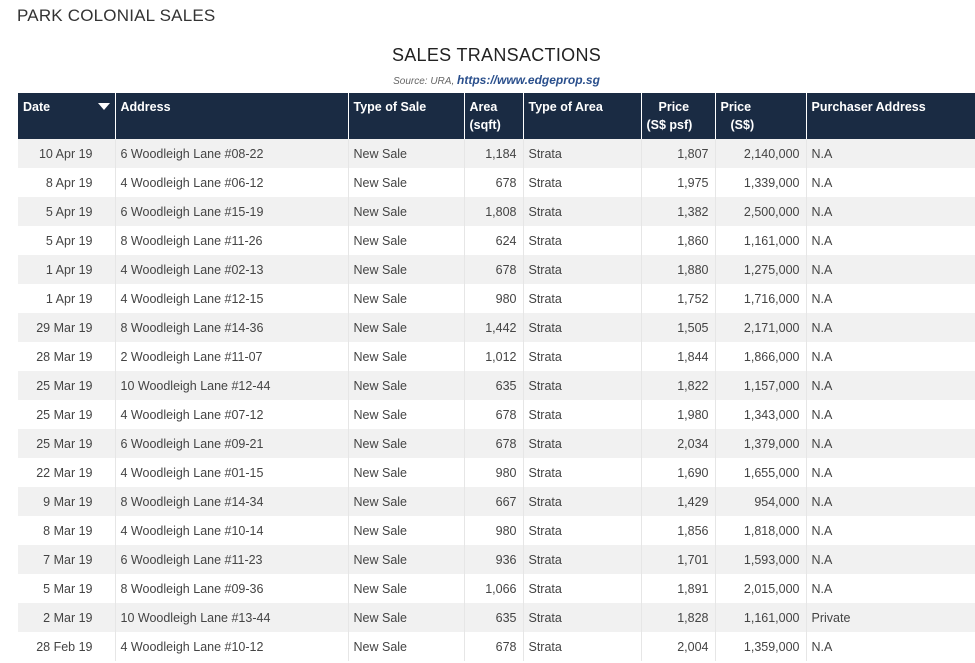 Image resolution: width=975 pixels, height=663 pixels. What do you see at coordinates (232, 116) in the screenshot?
I see `header-address: Address` at bounding box center [232, 116].